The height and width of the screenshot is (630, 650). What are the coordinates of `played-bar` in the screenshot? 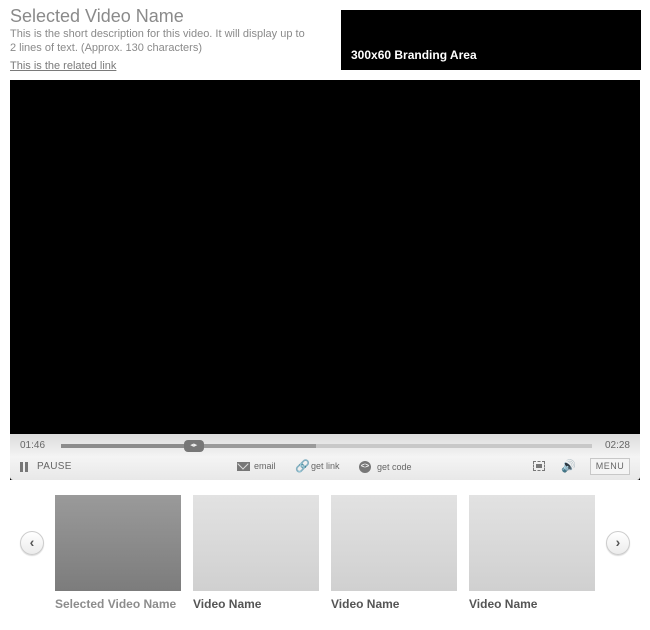 It's located at (127, 446).